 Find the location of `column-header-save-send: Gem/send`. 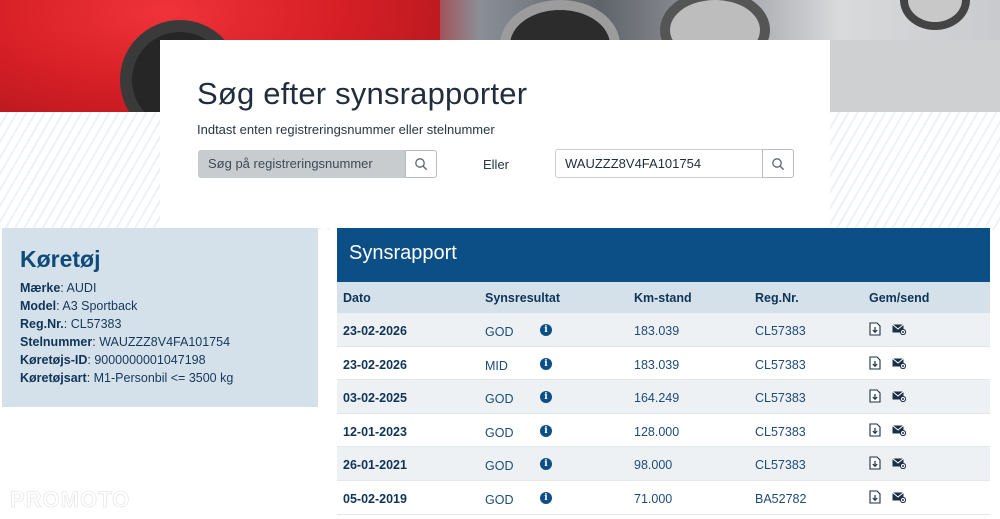

column-header-save-send: Gem/send is located at coordinates (899, 298).